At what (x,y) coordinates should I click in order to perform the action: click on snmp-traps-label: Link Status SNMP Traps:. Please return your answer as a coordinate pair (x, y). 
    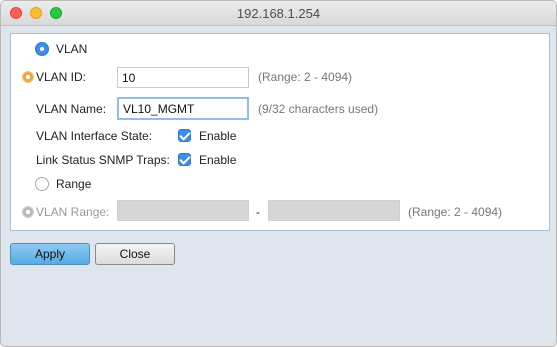
    Looking at the image, I should click on (103, 160).